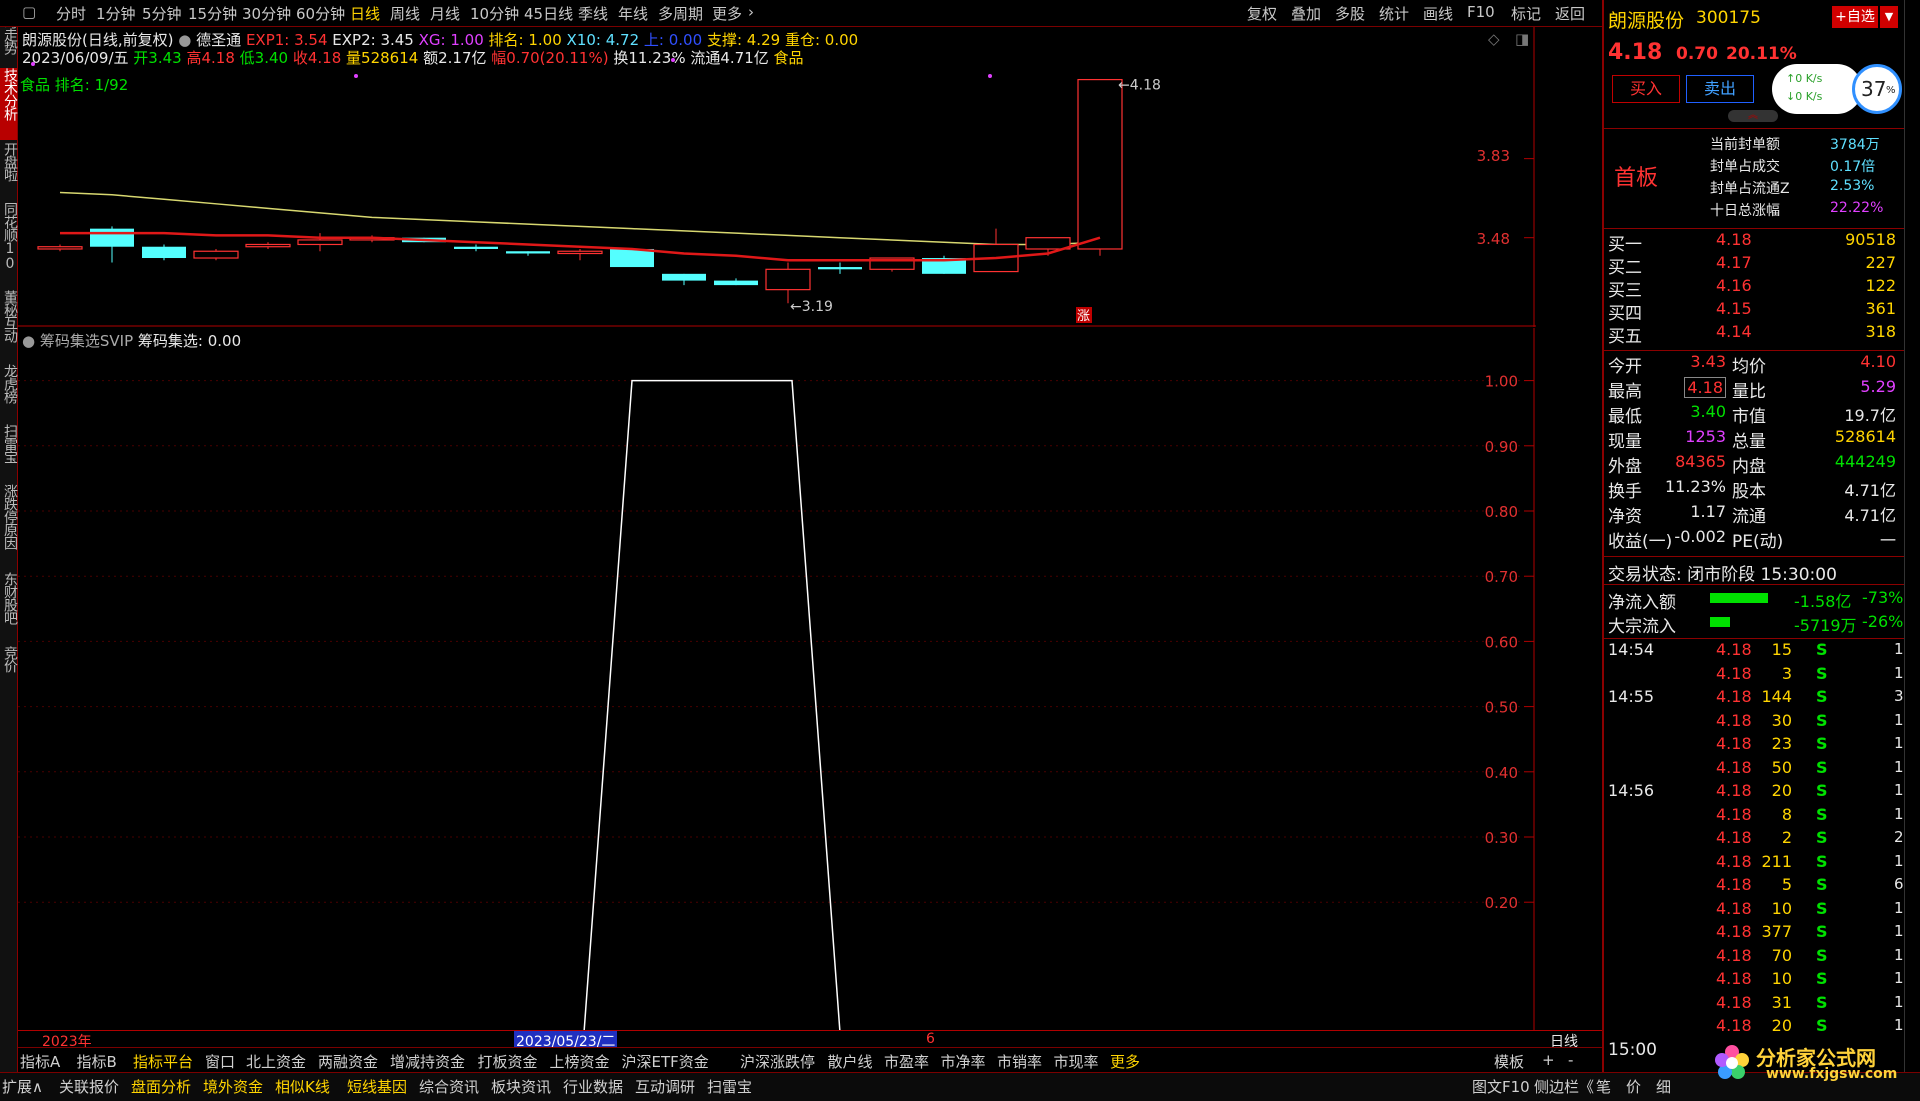 The height and width of the screenshot is (1101, 1920). I want to click on period-tab: 10分钟, so click(494, 13).